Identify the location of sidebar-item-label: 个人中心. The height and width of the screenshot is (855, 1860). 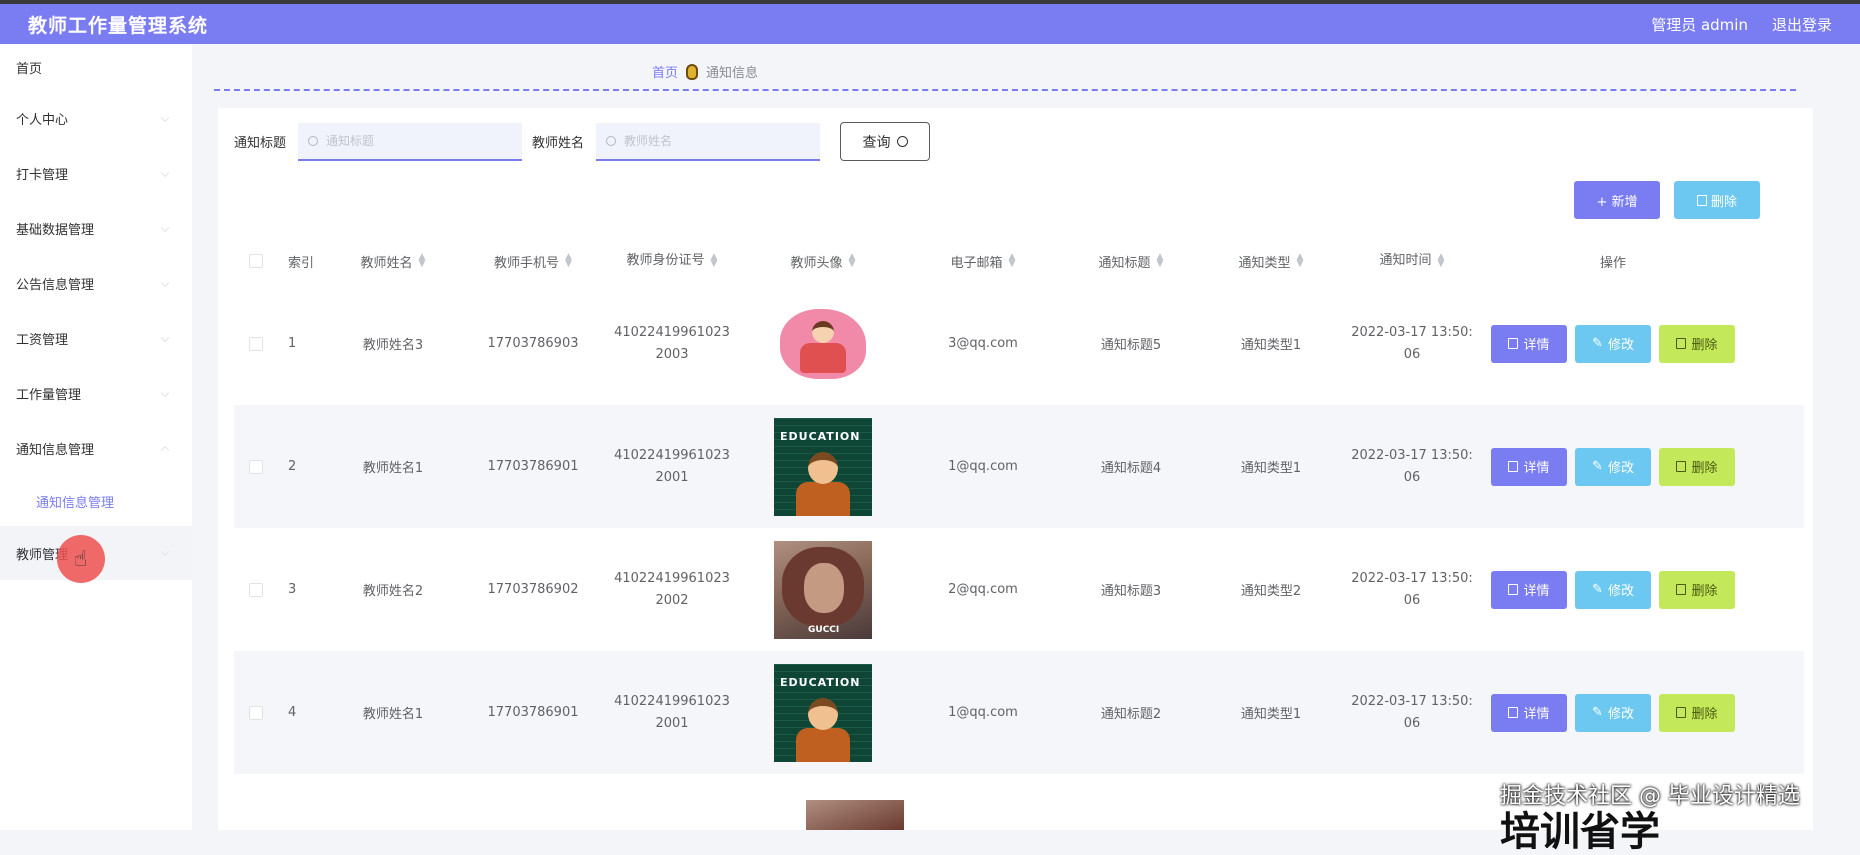
(42, 120).